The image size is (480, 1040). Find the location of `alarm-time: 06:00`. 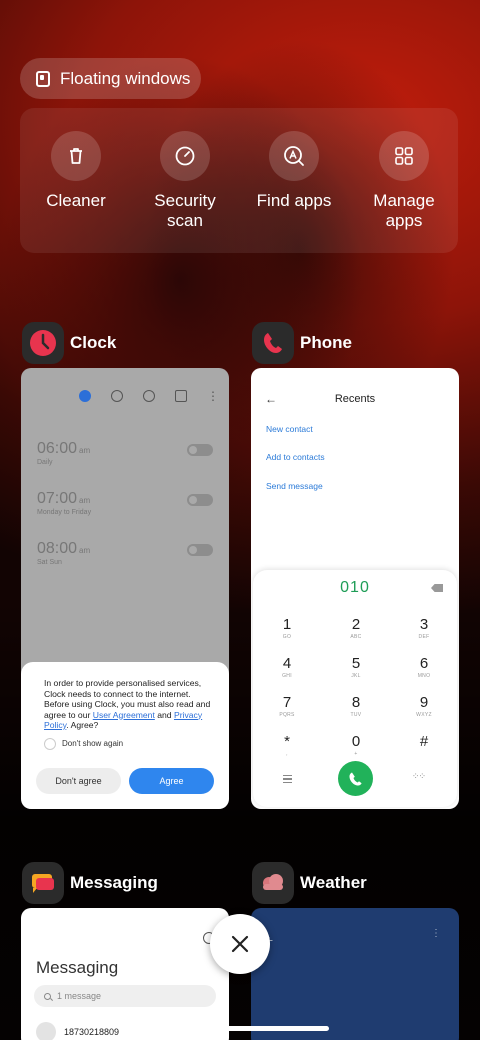

alarm-time: 06:00 is located at coordinates (57, 448).